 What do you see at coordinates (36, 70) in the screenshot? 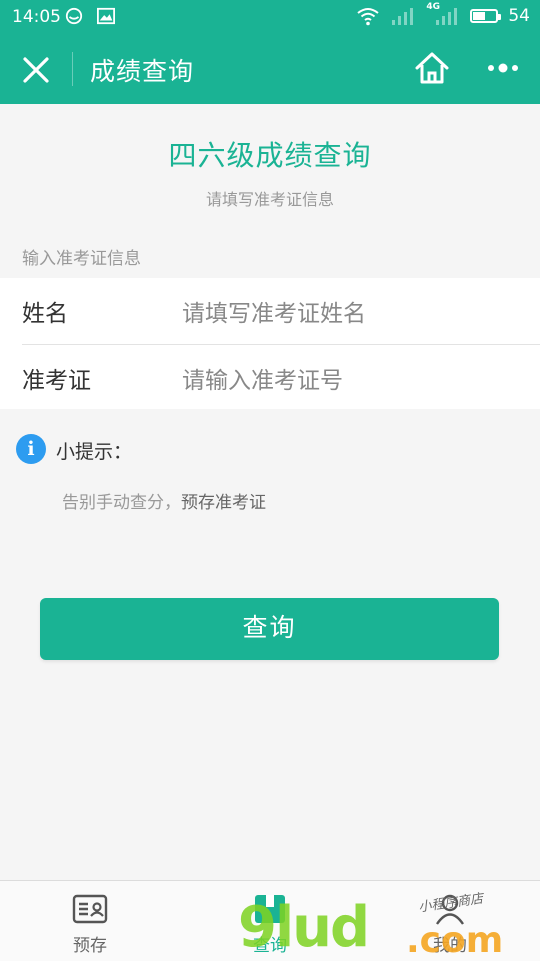
I see `close-icon` at bounding box center [36, 70].